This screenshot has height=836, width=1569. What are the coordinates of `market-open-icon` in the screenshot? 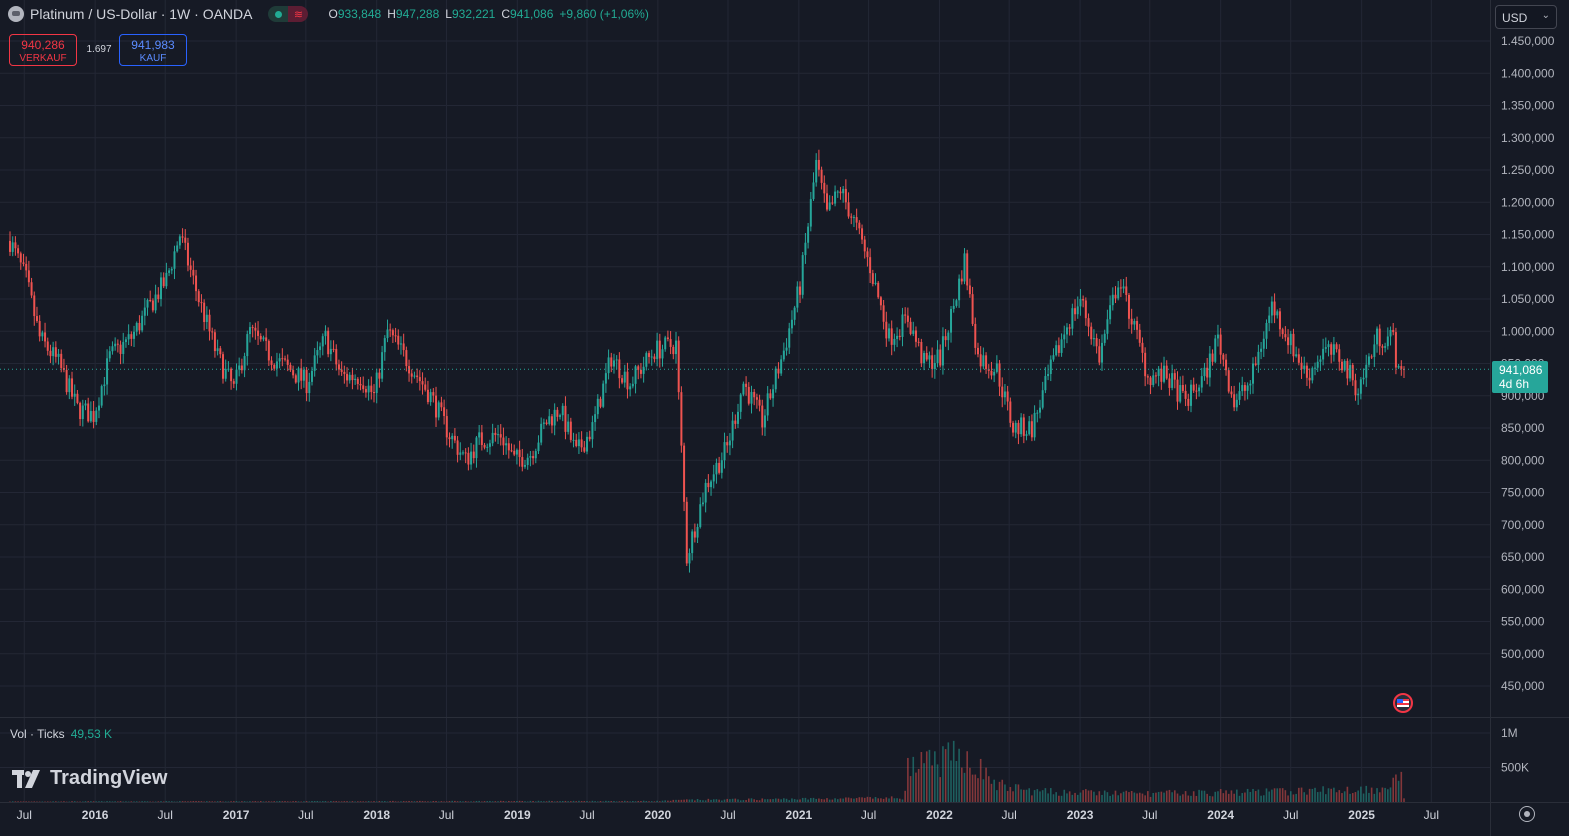 It's located at (278, 14).